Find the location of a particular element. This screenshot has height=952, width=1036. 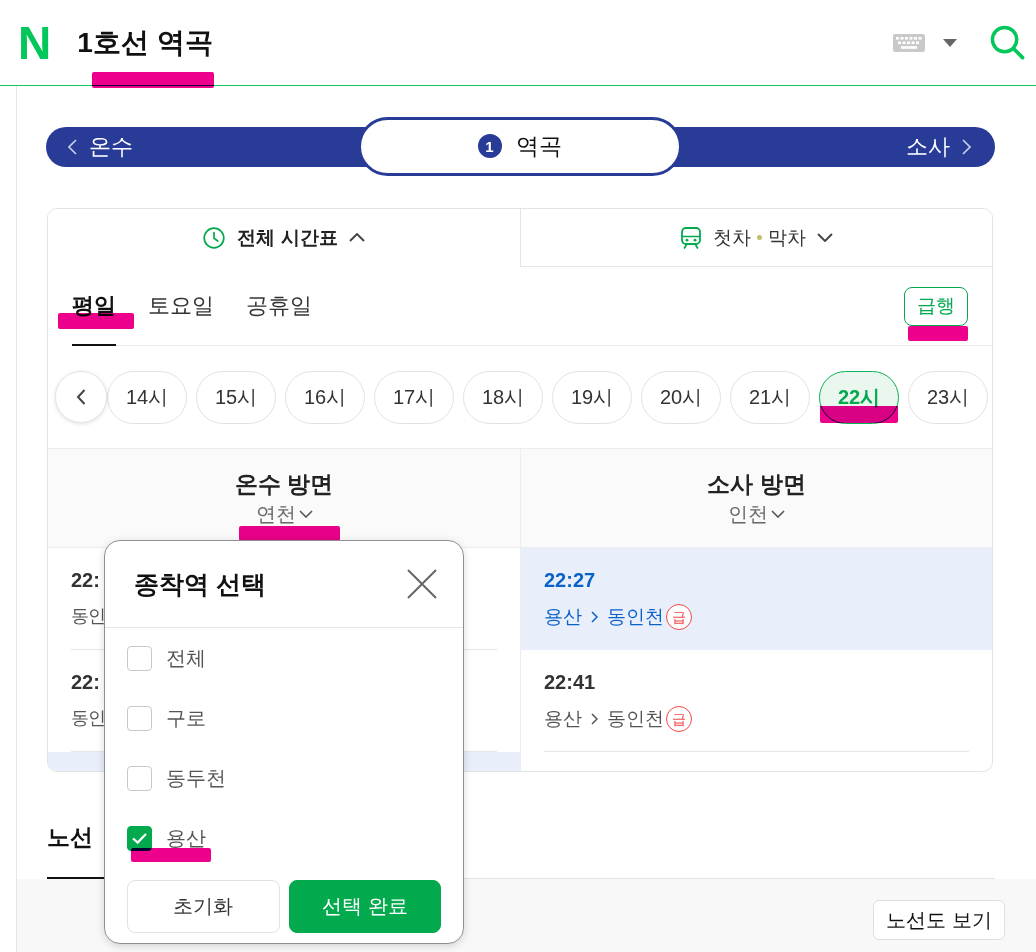

keyboard-icon is located at coordinates (909, 42).